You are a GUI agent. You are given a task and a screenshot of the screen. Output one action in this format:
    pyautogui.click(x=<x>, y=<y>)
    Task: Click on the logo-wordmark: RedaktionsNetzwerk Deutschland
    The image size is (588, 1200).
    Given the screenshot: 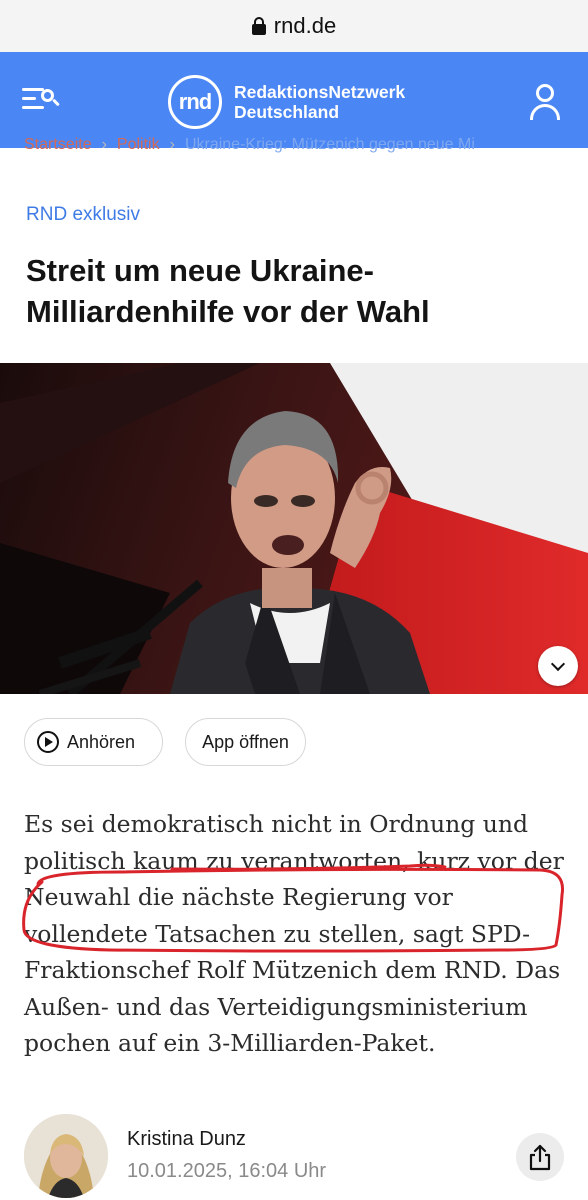 What is the action you would take?
    pyautogui.click(x=319, y=102)
    